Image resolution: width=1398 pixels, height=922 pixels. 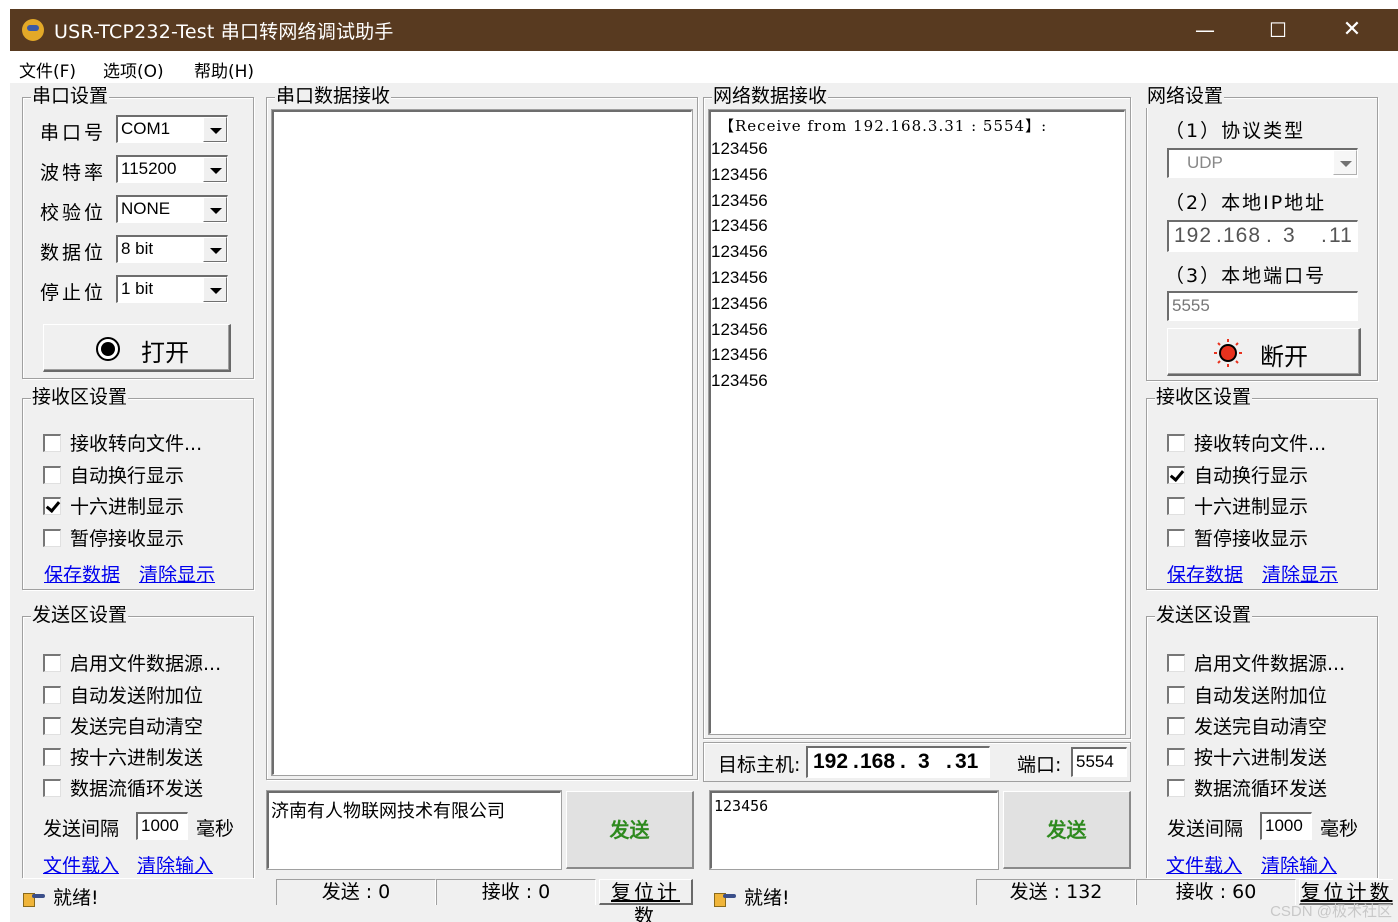 I want to click on menu-file: 文件(F), so click(x=47, y=69).